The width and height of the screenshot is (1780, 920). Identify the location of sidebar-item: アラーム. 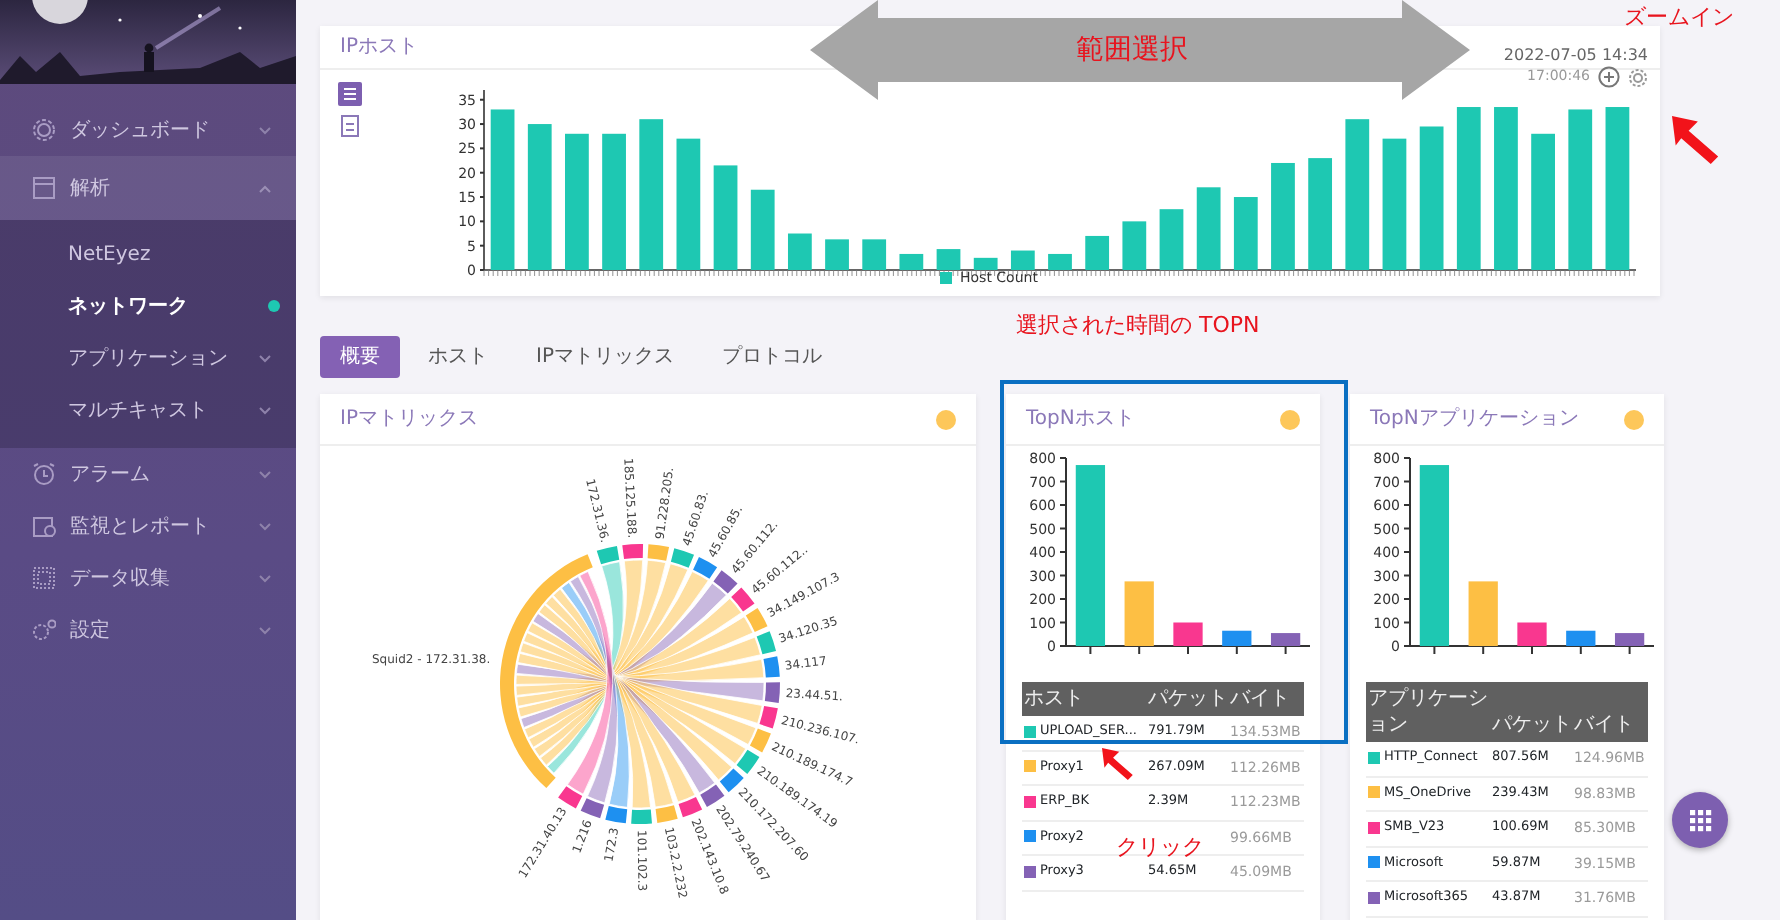
(148, 474).